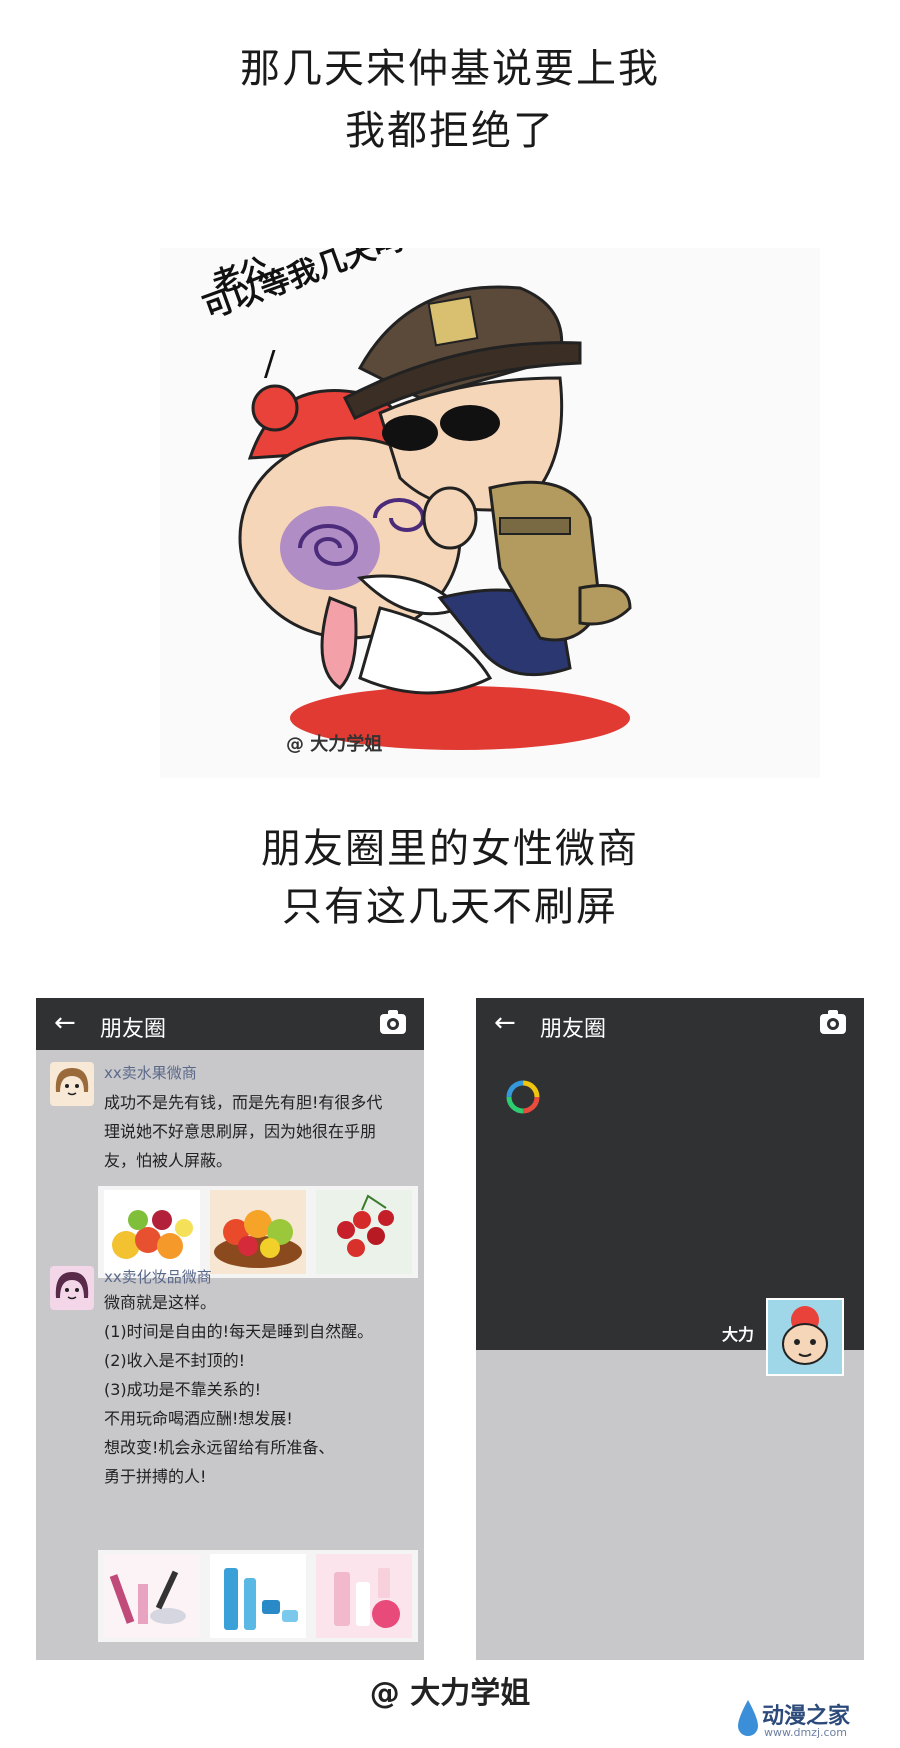 This screenshot has height=1748, width=900. I want to click on illustration-signature: @ 大力学姐, so click(334, 744).